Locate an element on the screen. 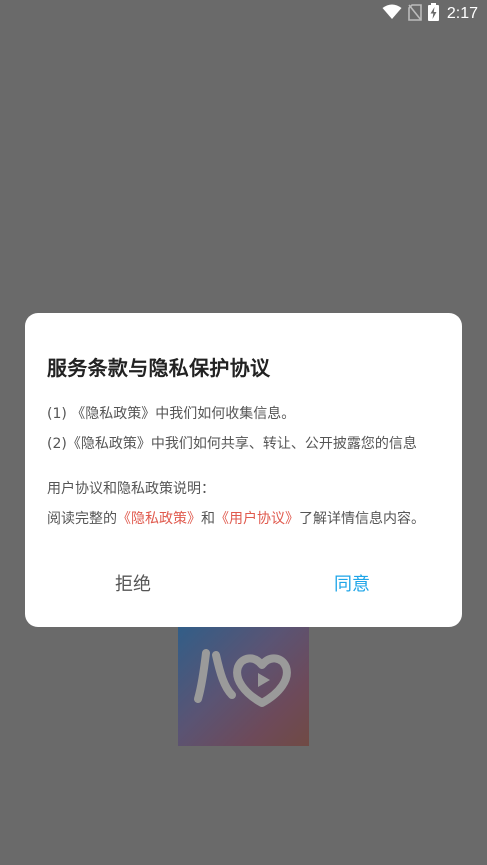  dialog-title: 服务条款与隐私保护协议 is located at coordinates (159, 368).